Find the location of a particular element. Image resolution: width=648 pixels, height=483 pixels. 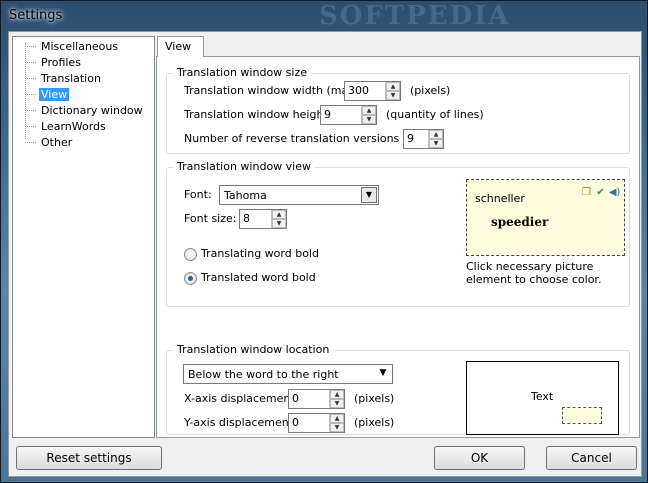

preview-word: schneller is located at coordinates (500, 198).